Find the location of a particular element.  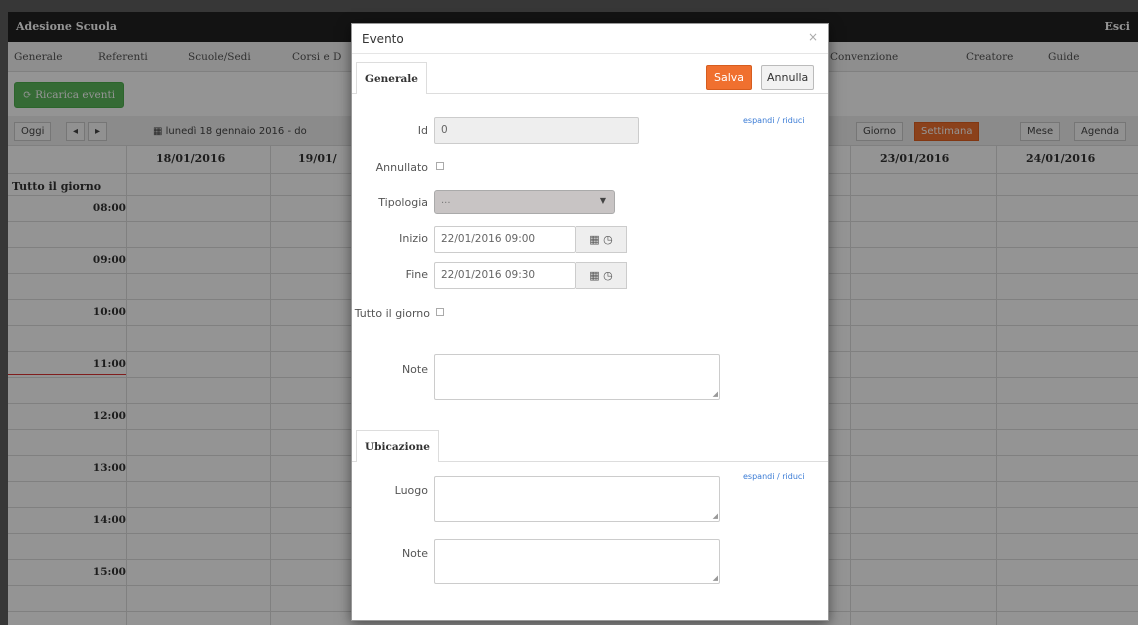

tipologia-select: ... ▼ is located at coordinates (524, 202).